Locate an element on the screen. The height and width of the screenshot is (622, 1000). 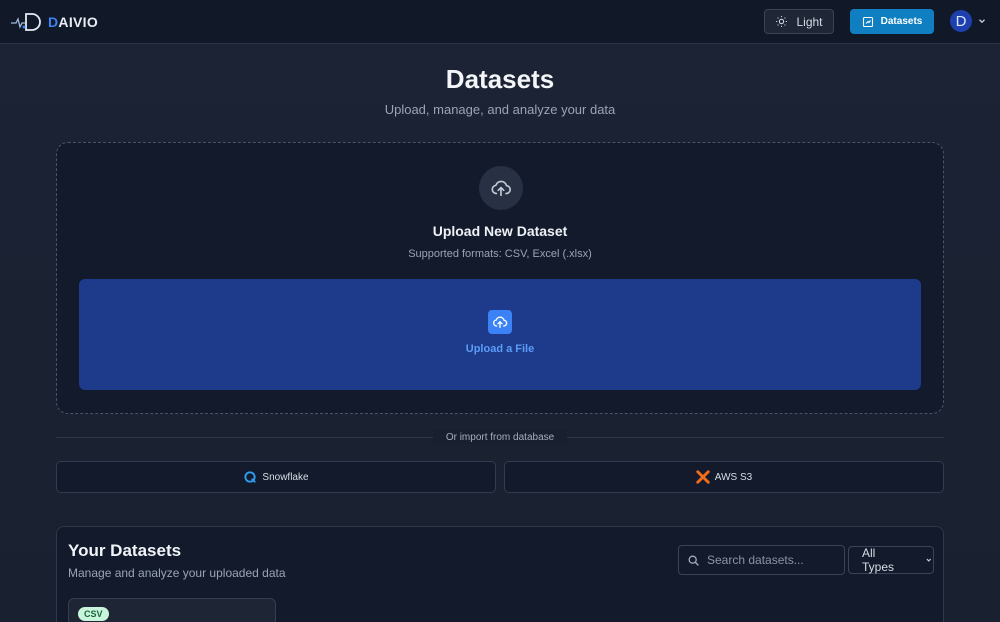
snowflake-logo-icon is located at coordinates (250, 477).